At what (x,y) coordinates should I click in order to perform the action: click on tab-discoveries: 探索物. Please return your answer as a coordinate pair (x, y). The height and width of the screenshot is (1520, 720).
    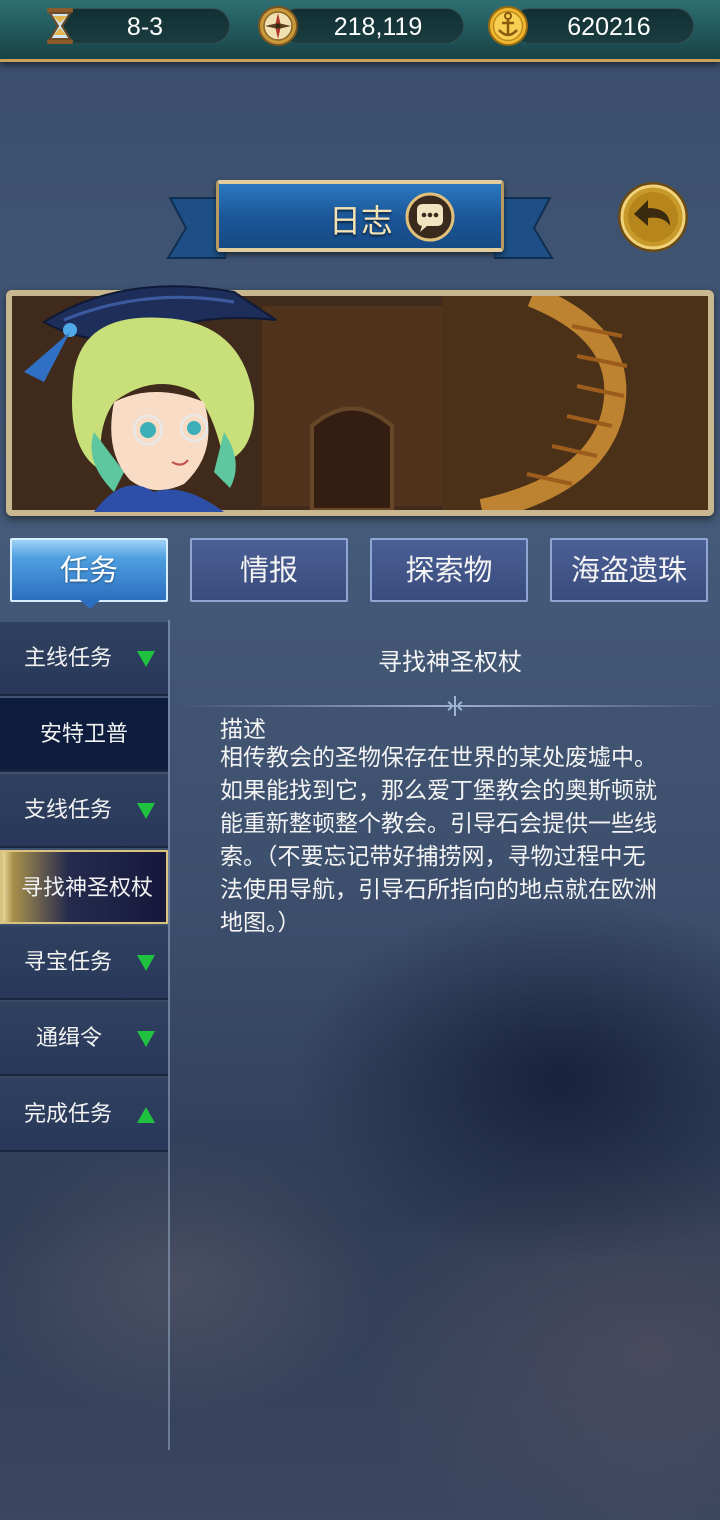
    Looking at the image, I should click on (449, 570).